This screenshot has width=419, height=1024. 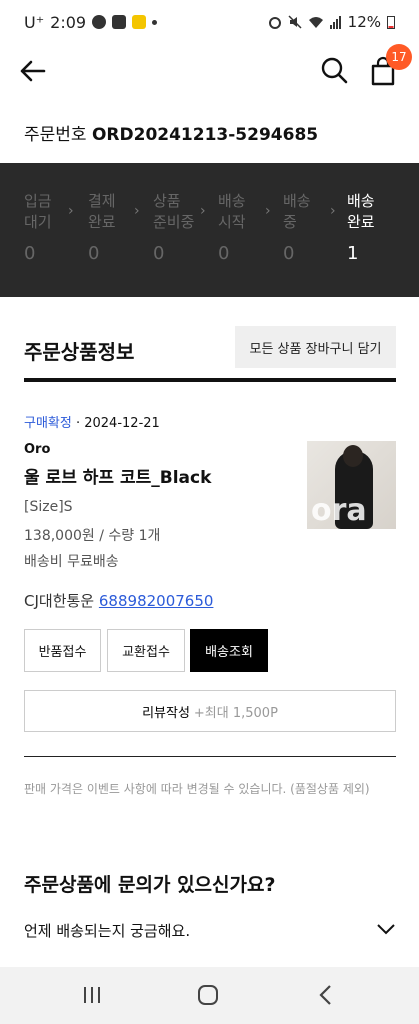 I want to click on item-name: 울 로브 하프 코트_Black, so click(x=117, y=475).